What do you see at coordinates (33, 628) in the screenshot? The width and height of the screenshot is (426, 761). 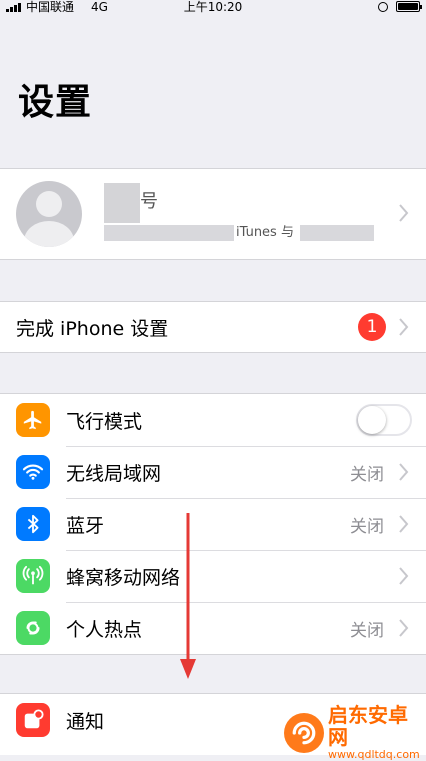 I see `hotspot-icon` at bounding box center [33, 628].